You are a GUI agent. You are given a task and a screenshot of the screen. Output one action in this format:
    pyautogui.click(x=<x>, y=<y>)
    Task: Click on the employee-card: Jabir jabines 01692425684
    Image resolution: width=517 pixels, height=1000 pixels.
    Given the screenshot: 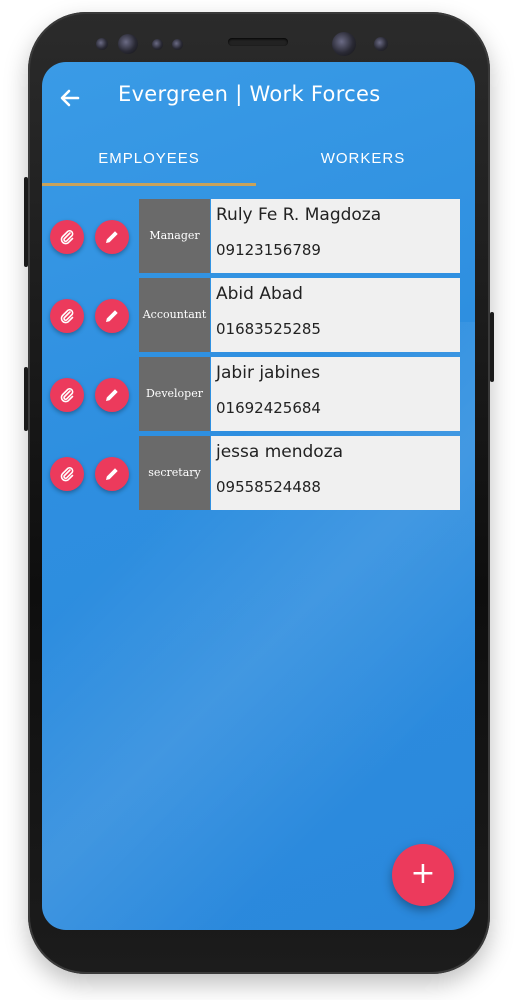 What is the action you would take?
    pyautogui.click(x=335, y=394)
    